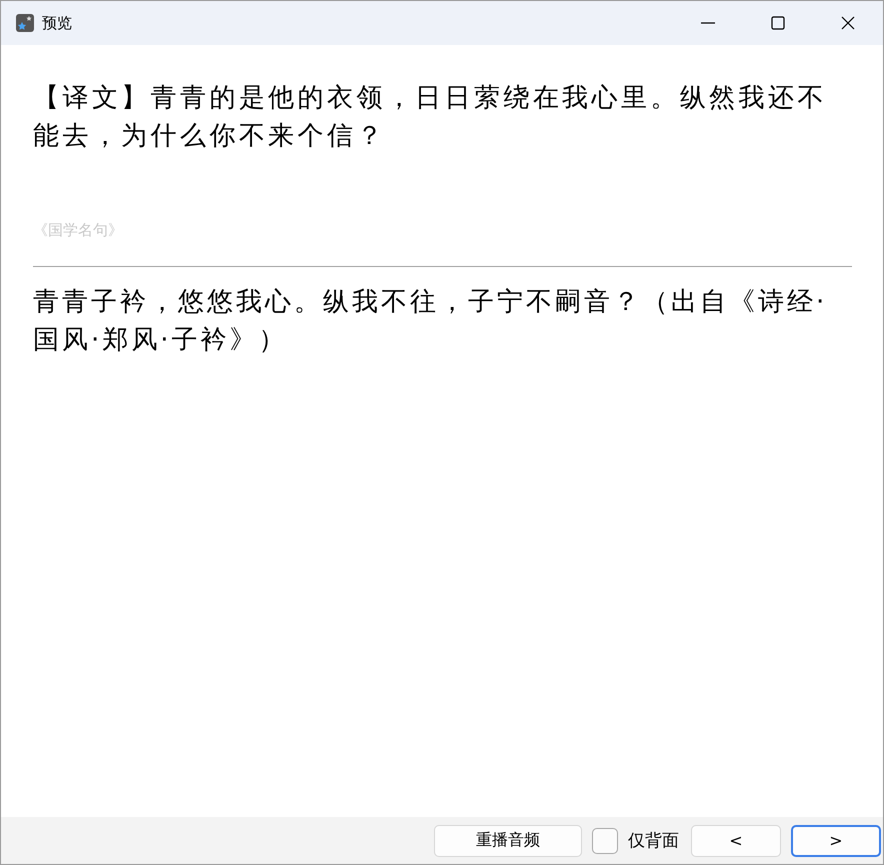 Image resolution: width=884 pixels, height=865 pixels. I want to click on checkbox, so click(605, 841).